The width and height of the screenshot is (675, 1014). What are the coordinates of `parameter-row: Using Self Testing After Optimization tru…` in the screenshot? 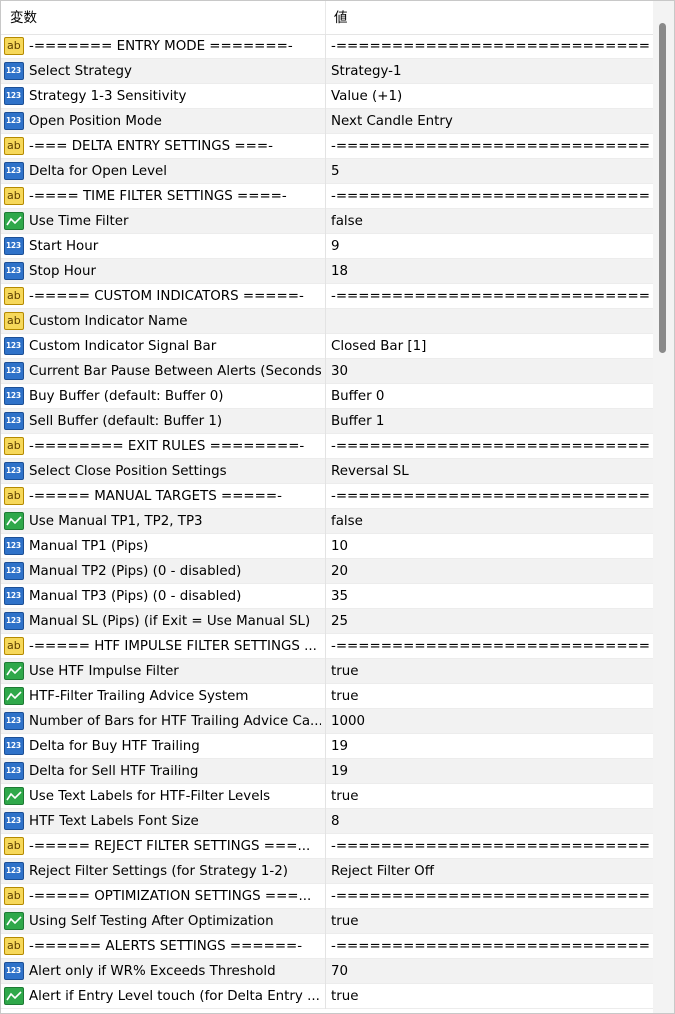 It's located at (327, 921).